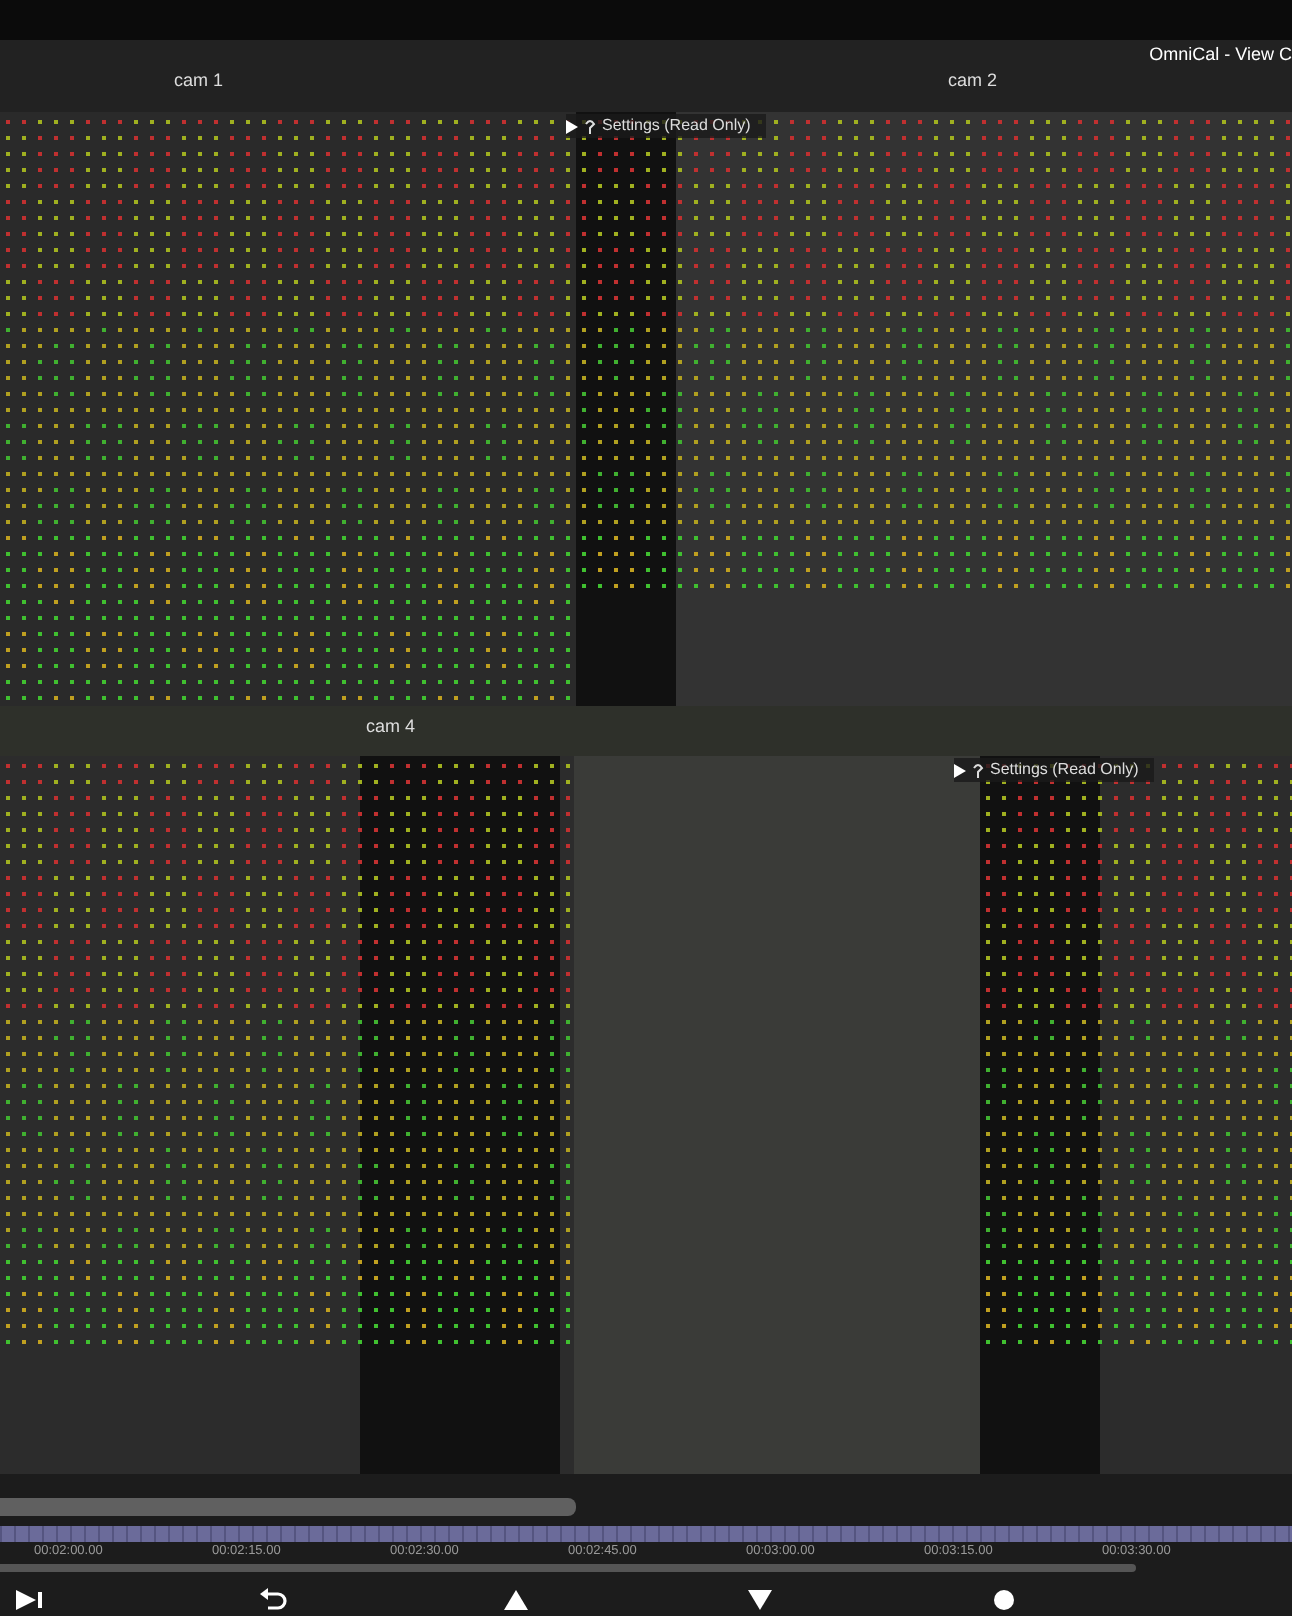 This screenshot has height=1616, width=1292. I want to click on view-label: cam 4, so click(391, 727).